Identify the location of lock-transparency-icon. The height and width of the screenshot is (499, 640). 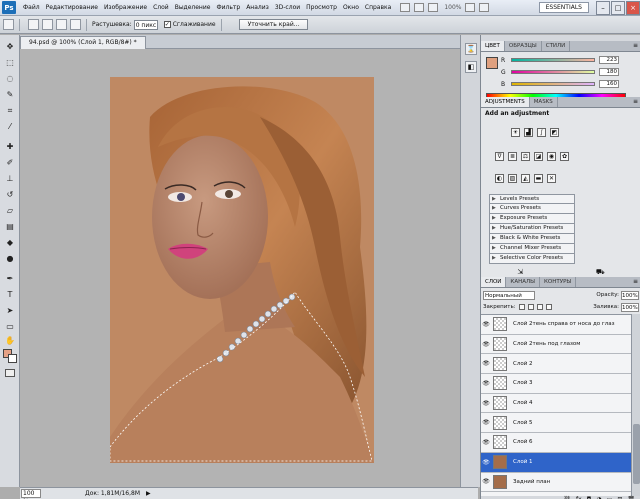
(521, 307).